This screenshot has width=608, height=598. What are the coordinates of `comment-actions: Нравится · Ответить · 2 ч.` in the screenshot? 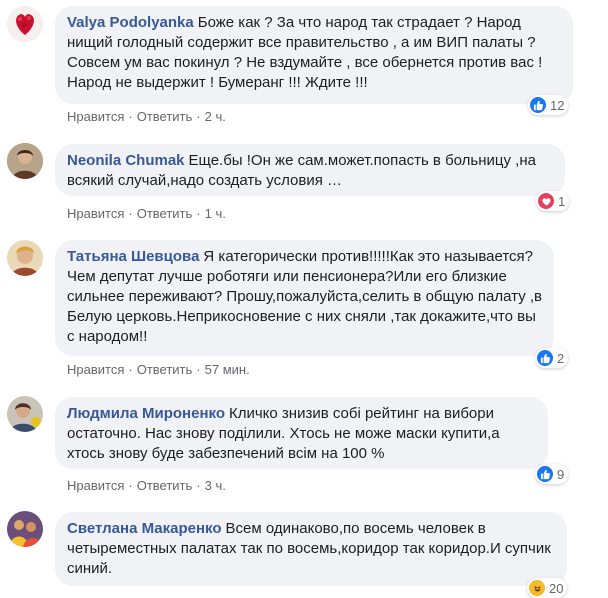 It's located at (146, 116).